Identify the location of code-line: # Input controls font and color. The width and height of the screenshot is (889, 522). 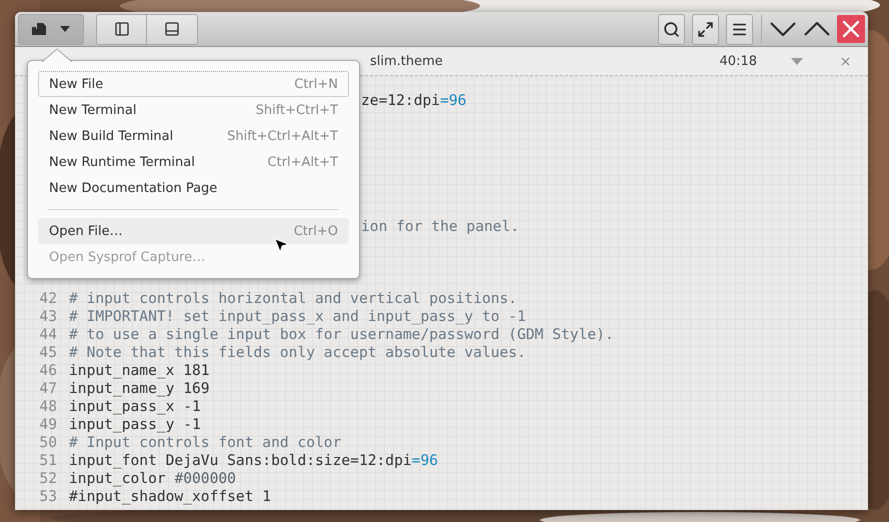
(205, 443).